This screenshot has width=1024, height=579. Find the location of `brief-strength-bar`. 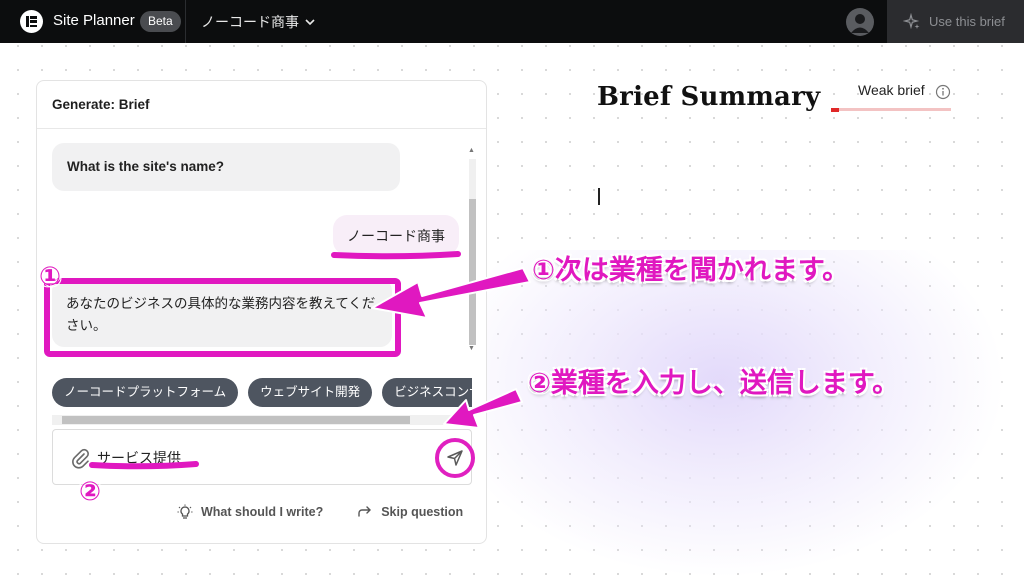

brief-strength-bar is located at coordinates (891, 109).